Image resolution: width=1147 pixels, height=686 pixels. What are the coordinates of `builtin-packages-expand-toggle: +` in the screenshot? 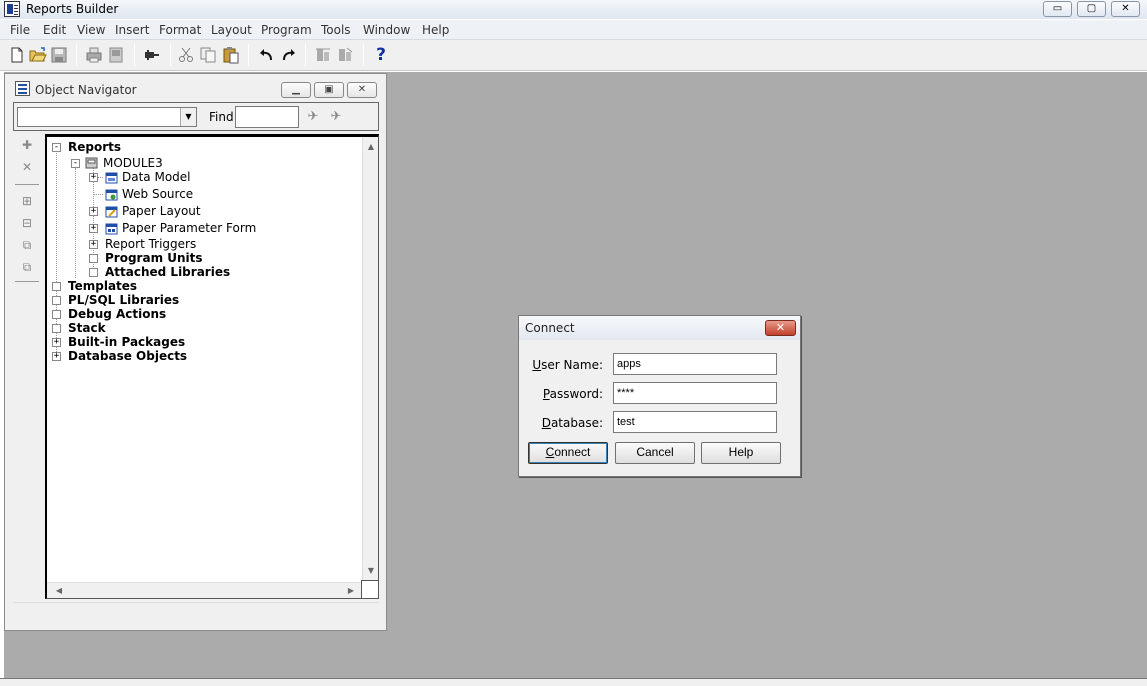 It's located at (56, 342).